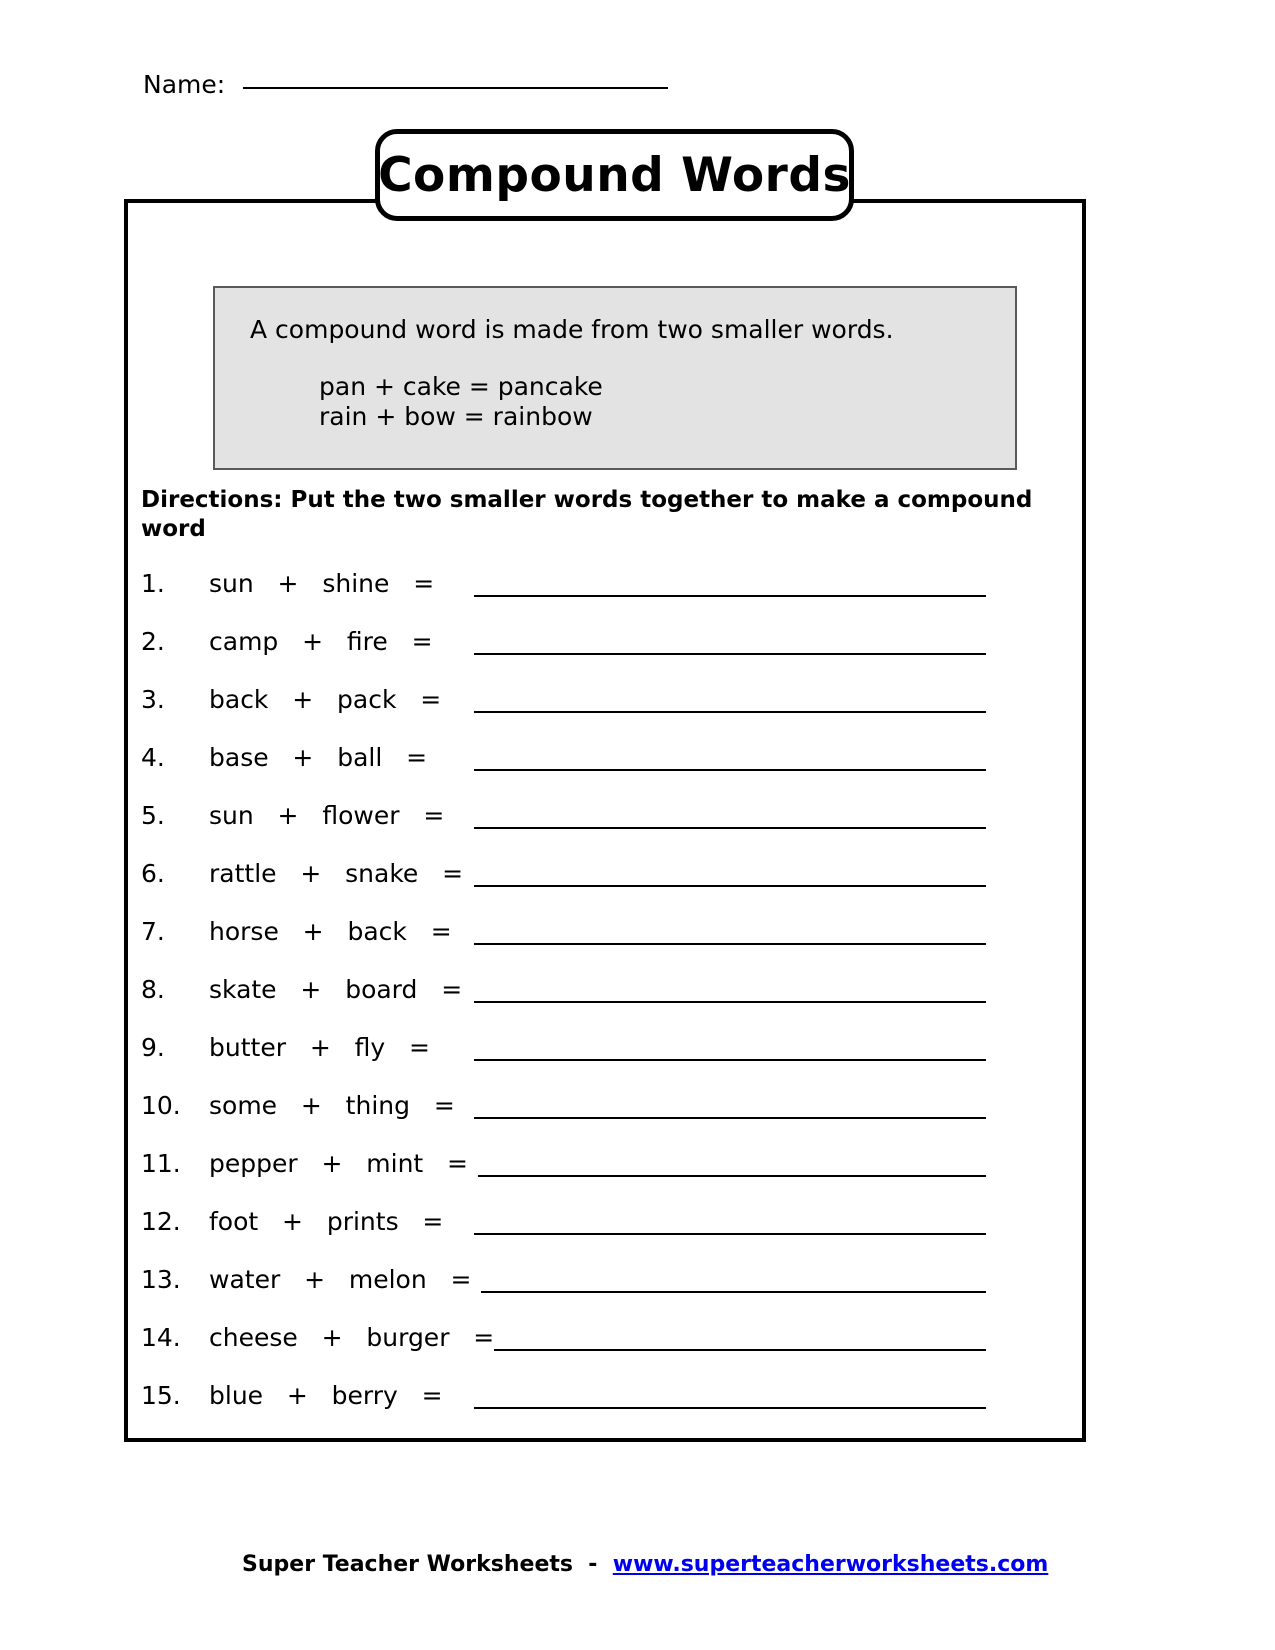 The width and height of the screenshot is (1275, 1650). What do you see at coordinates (591, 598) in the screenshot?
I see `problem-row: 1. sun + shine =` at bounding box center [591, 598].